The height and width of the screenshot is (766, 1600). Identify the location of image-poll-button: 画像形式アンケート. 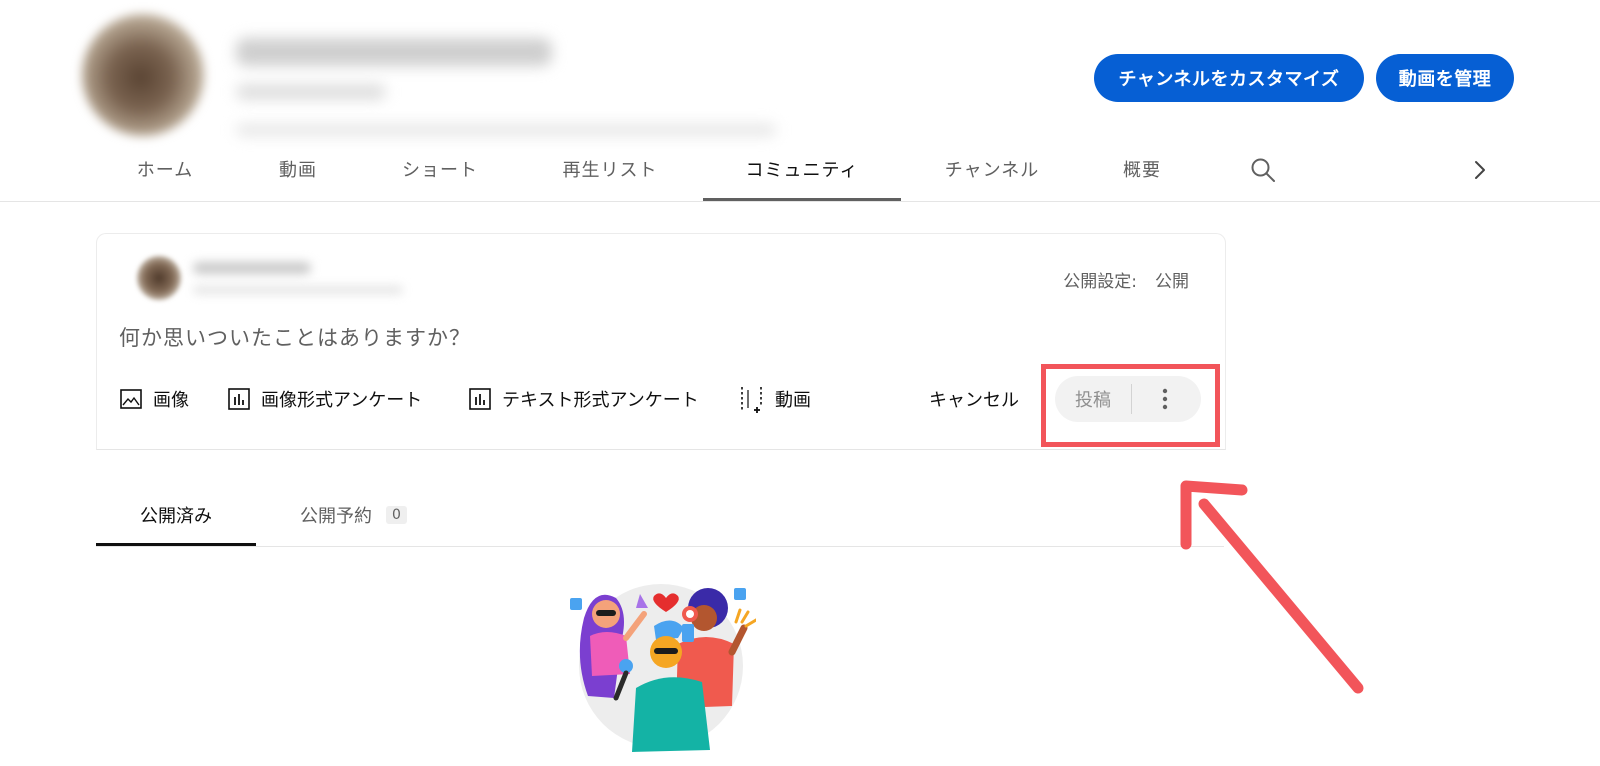
(324, 399).